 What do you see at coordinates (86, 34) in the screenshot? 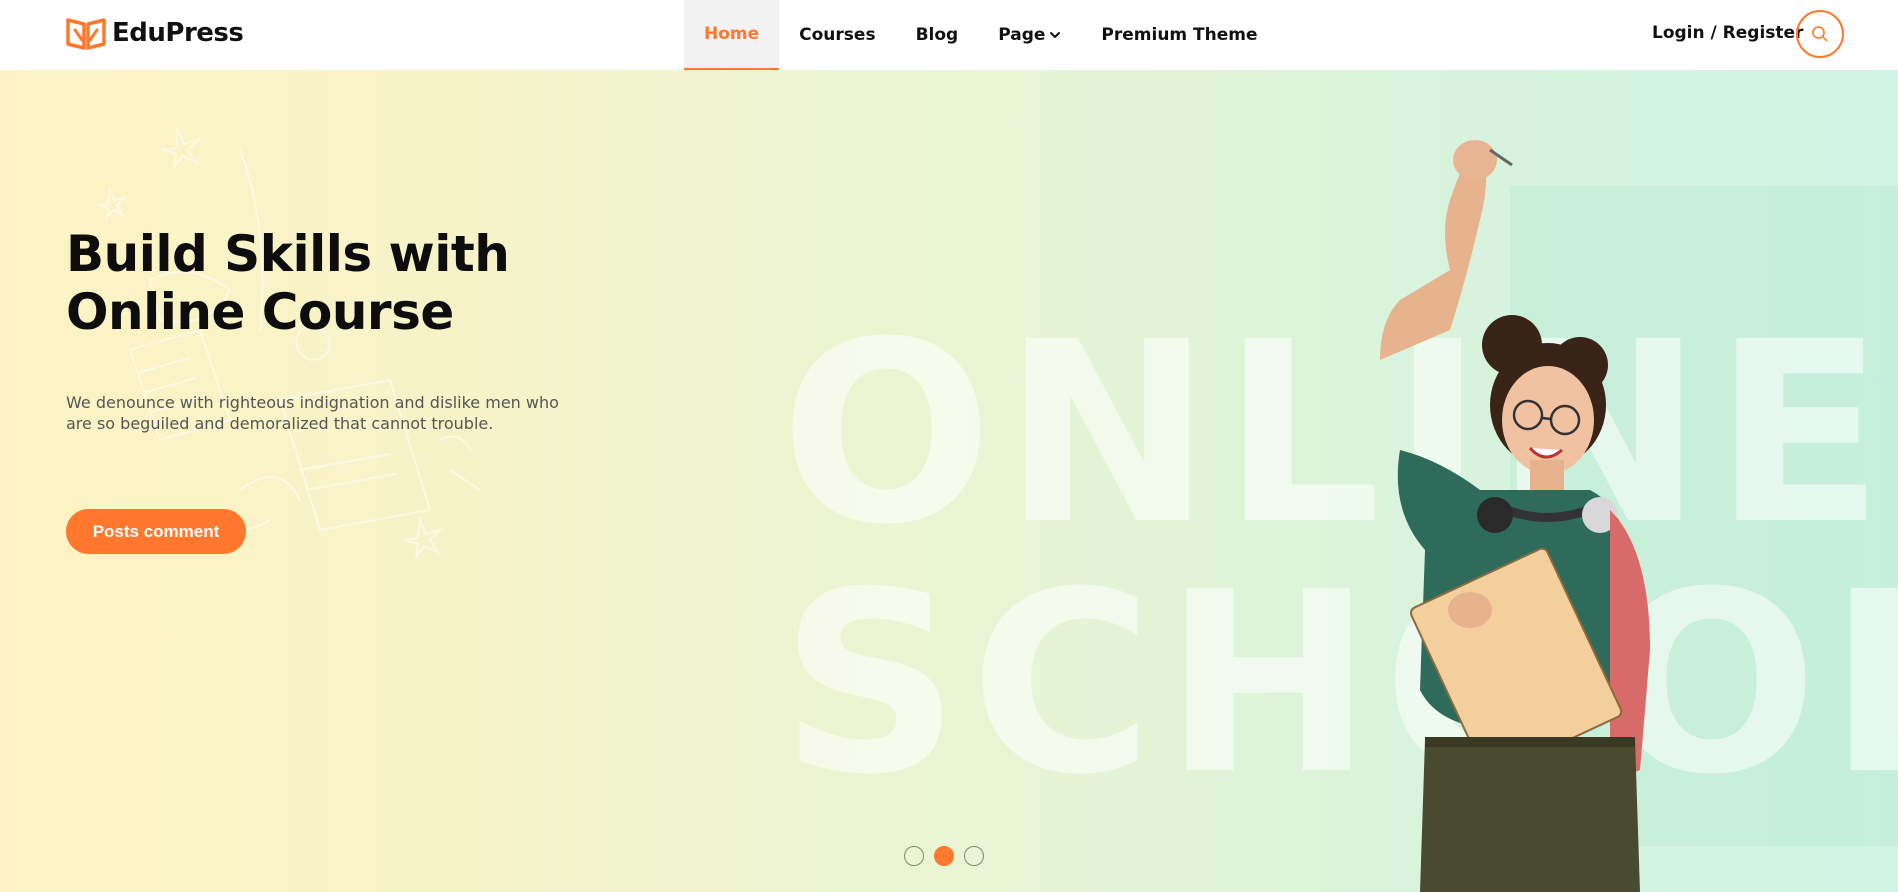
I see `open-book-logo-icon` at bounding box center [86, 34].